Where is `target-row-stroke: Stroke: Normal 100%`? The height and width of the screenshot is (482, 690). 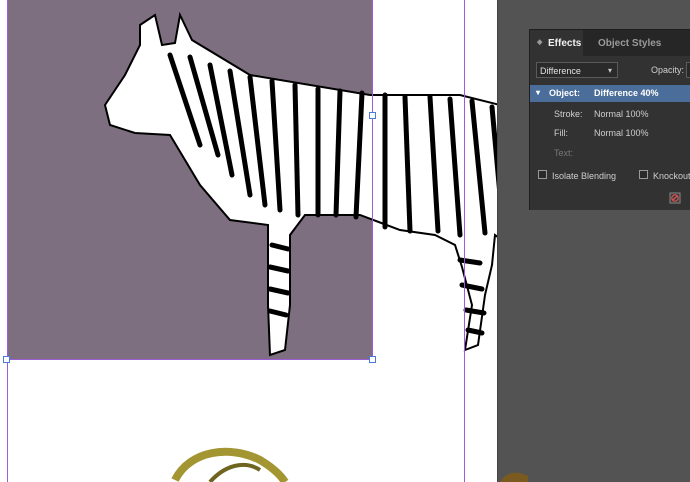
target-row-stroke: Stroke: Normal 100% is located at coordinates (610, 114).